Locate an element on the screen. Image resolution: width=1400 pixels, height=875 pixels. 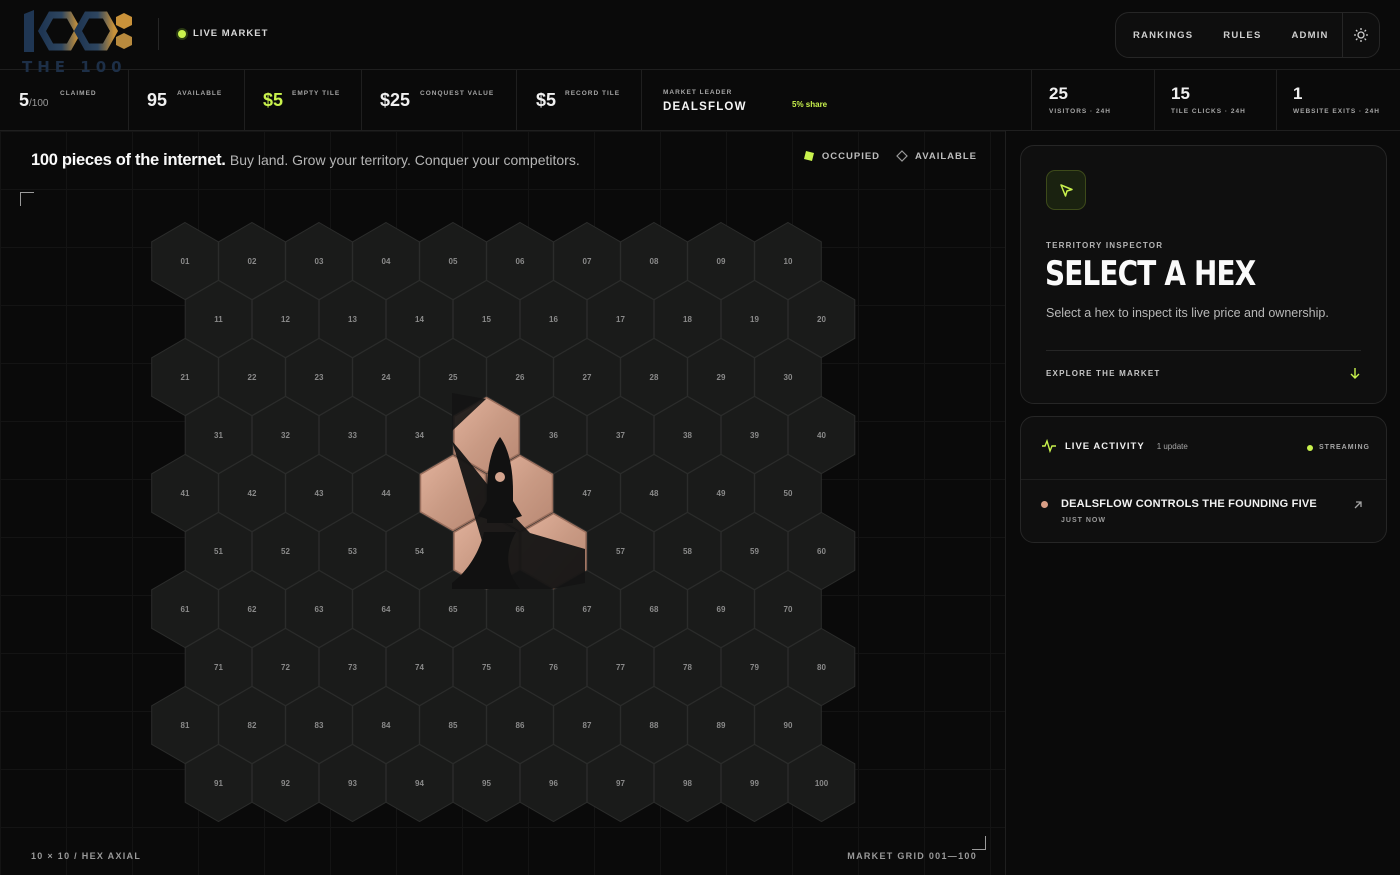
record-label: RECORD TILE is located at coordinates (593, 93).